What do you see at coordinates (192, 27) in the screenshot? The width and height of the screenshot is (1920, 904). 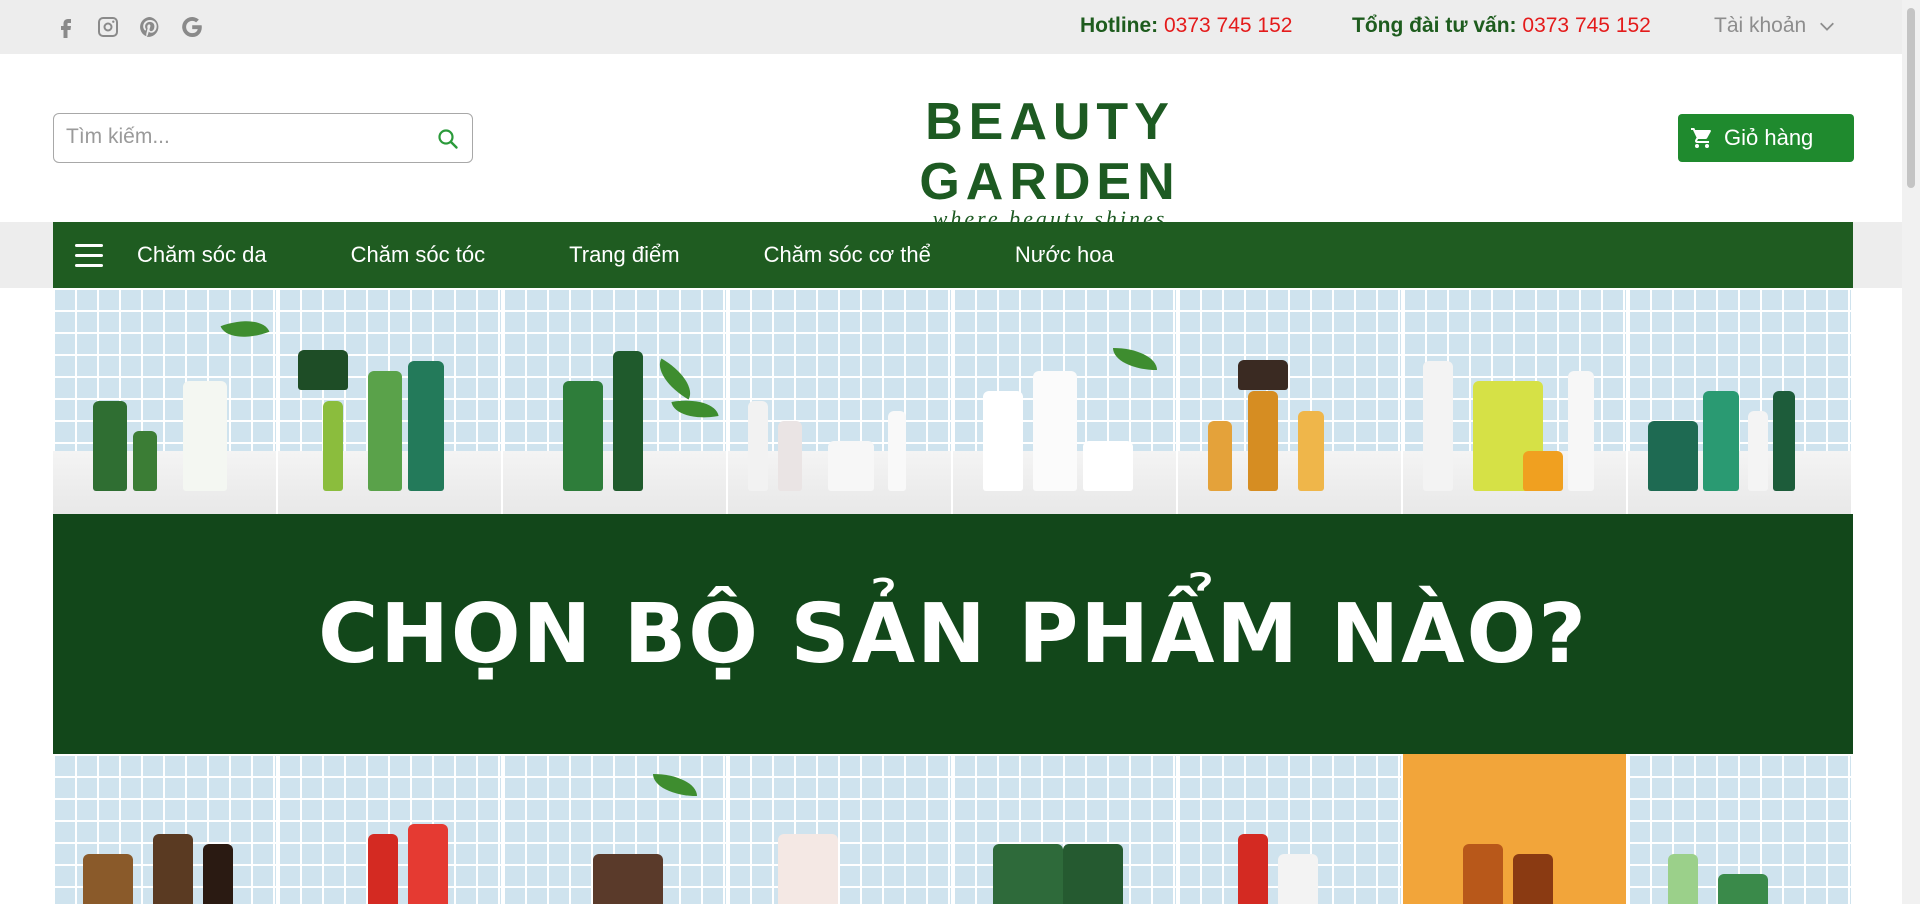 I see `google-icon` at bounding box center [192, 27].